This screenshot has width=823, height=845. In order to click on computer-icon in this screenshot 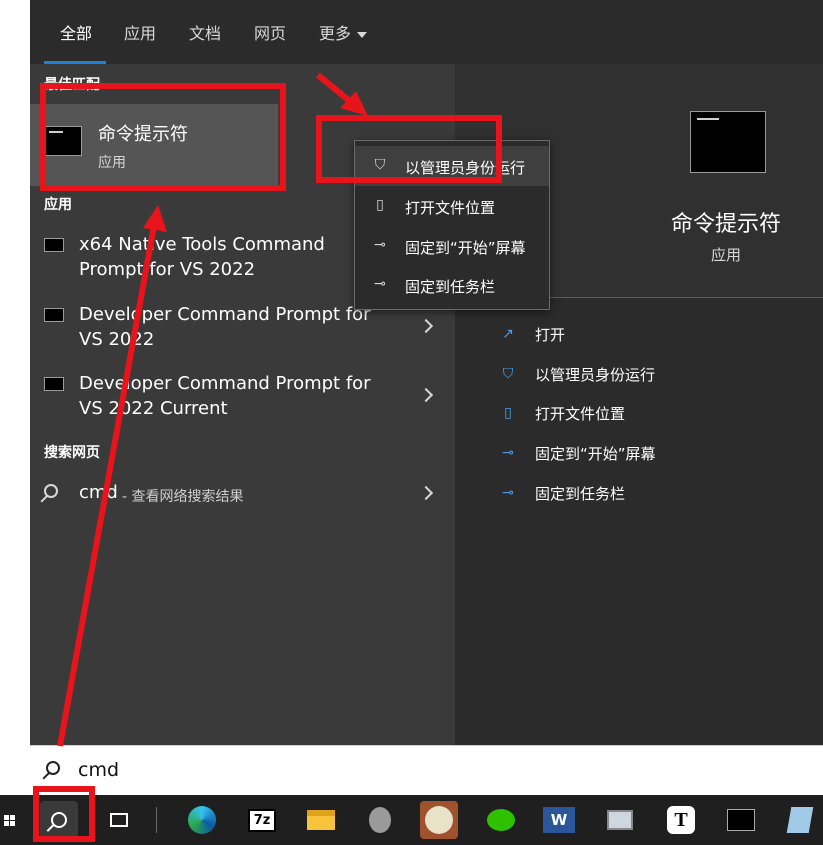, I will do `click(620, 820)`.